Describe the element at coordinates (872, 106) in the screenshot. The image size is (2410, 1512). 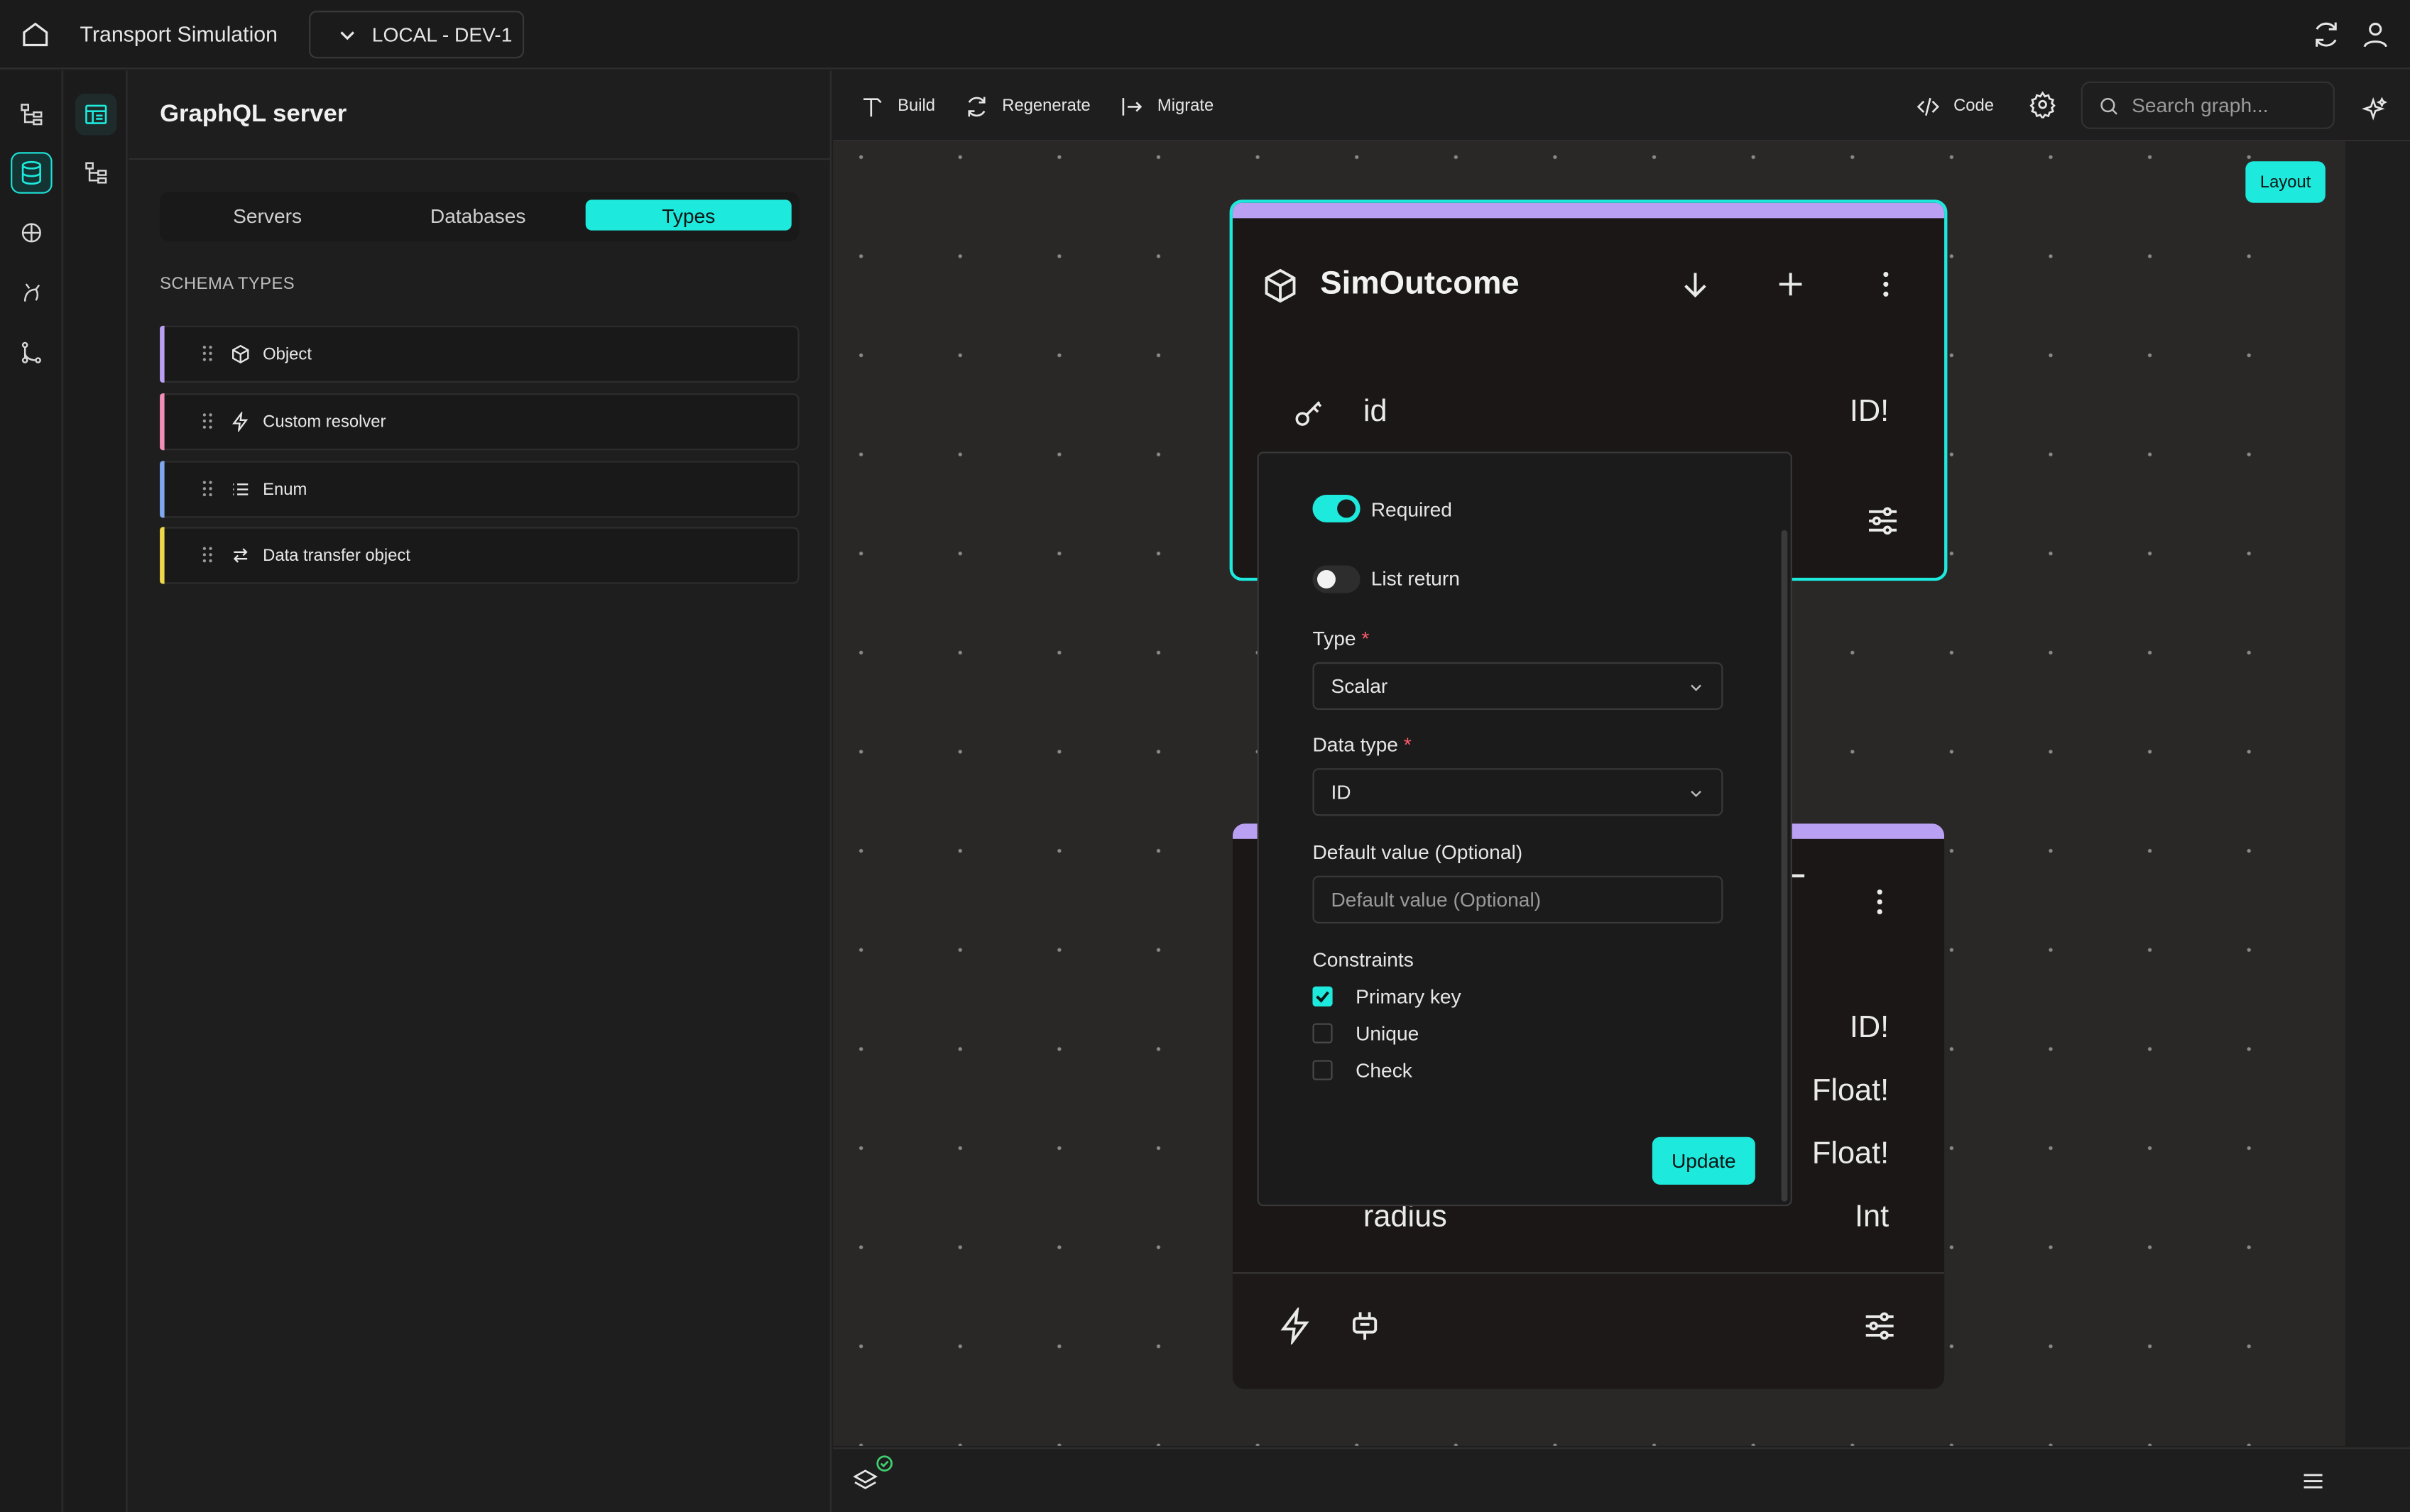
I see `hammer-icon` at that location.